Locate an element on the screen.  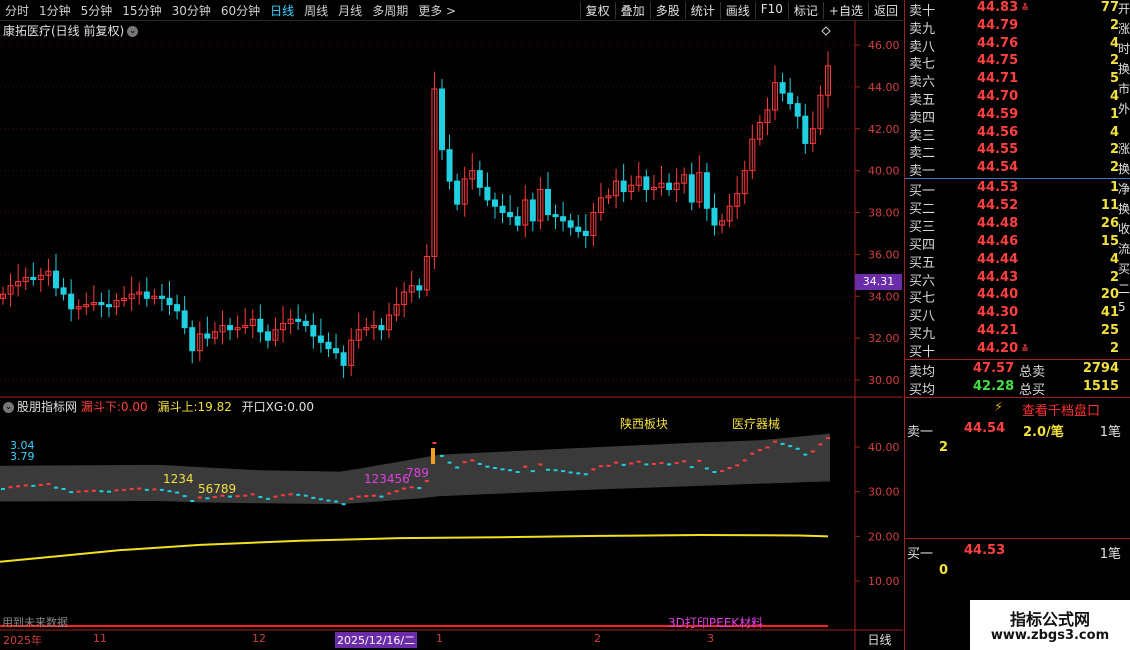
bid-level-label: 买七 is located at coordinates (922, 299).